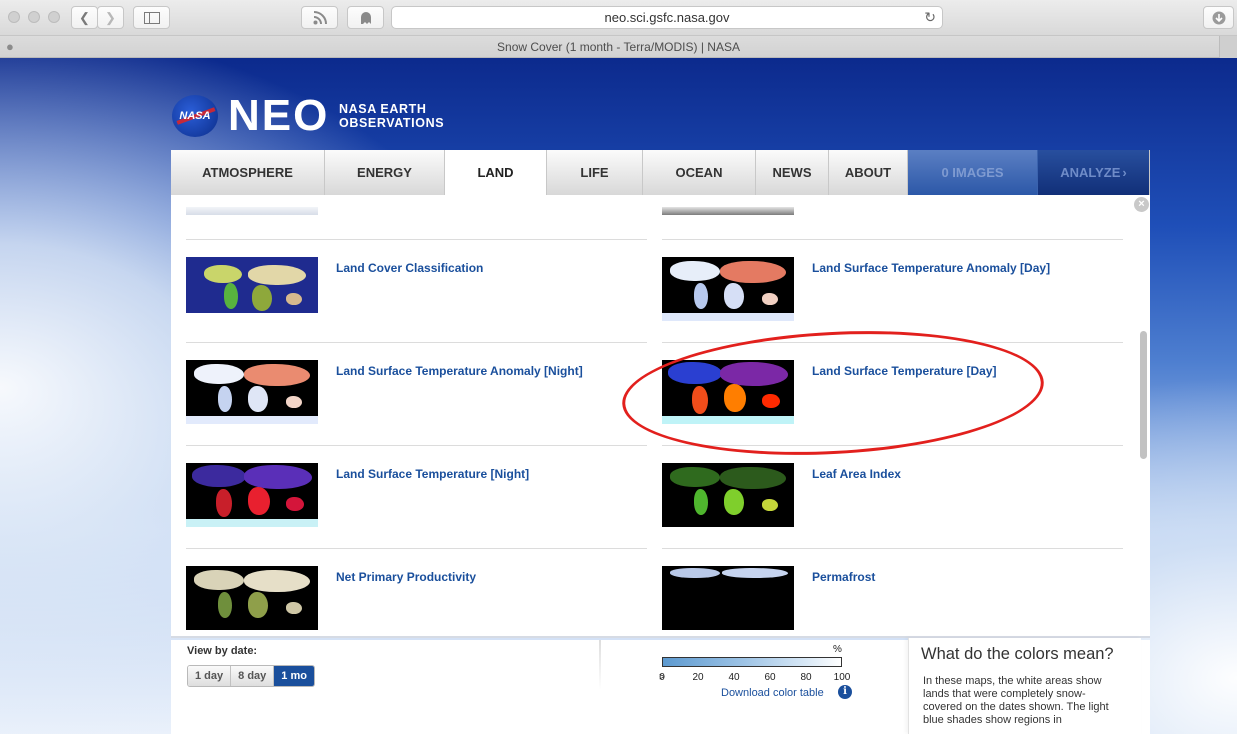  I want to click on tab-atmosphere: ATMOSPHERE, so click(248, 172).